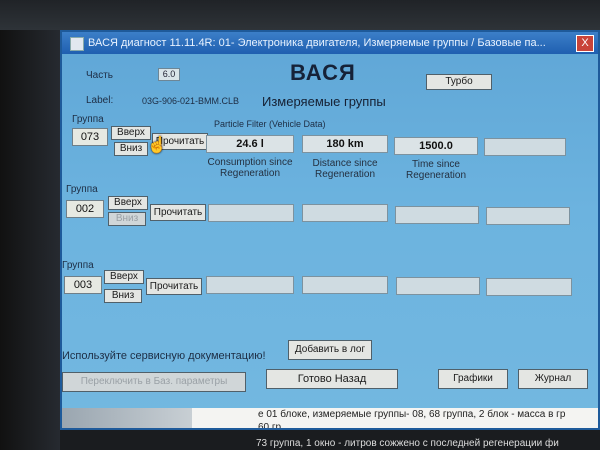  What do you see at coordinates (300, 15) in the screenshot?
I see `monitor-bezel` at bounding box center [300, 15].